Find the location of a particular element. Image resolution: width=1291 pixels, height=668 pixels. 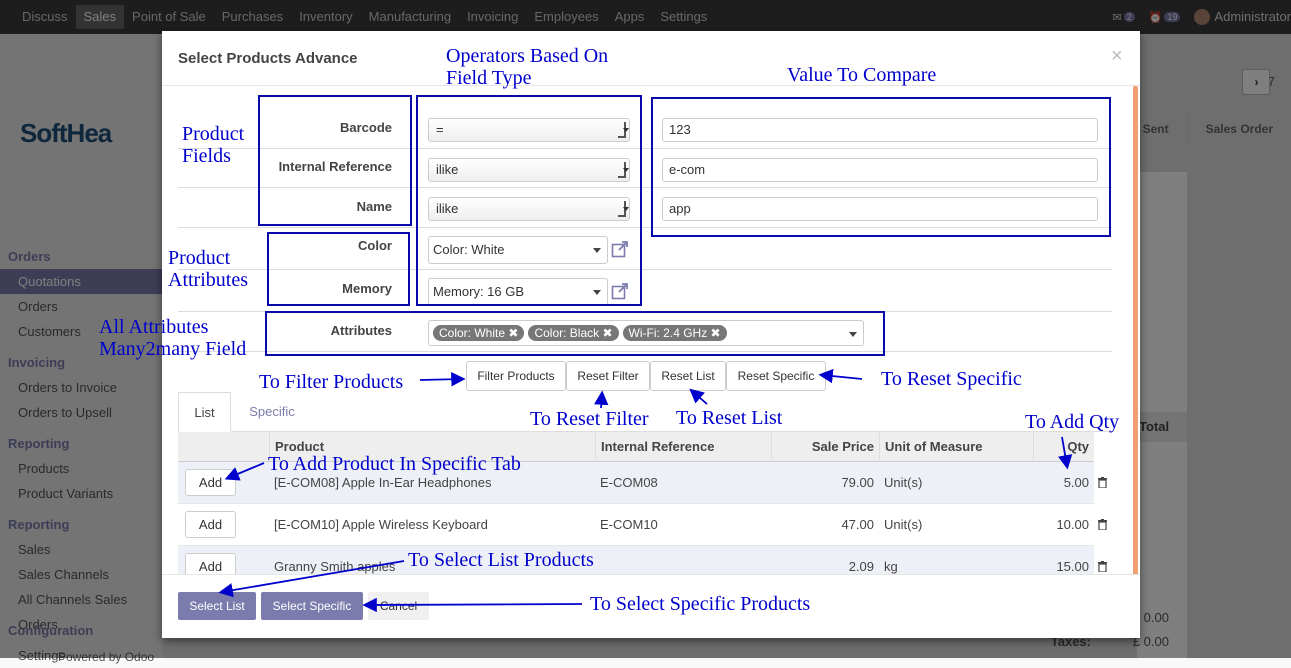

filter-products-button: Filter Products is located at coordinates (516, 376).